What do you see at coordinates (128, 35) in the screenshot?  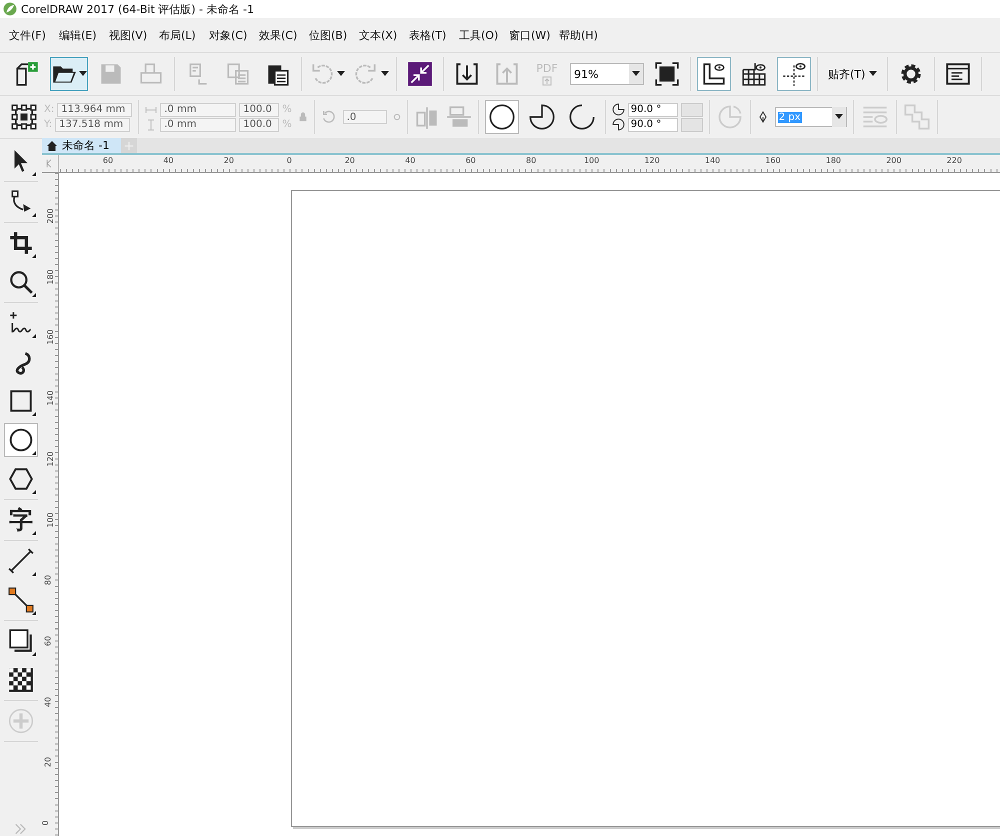 I see `menu-item: 视图(V)` at bounding box center [128, 35].